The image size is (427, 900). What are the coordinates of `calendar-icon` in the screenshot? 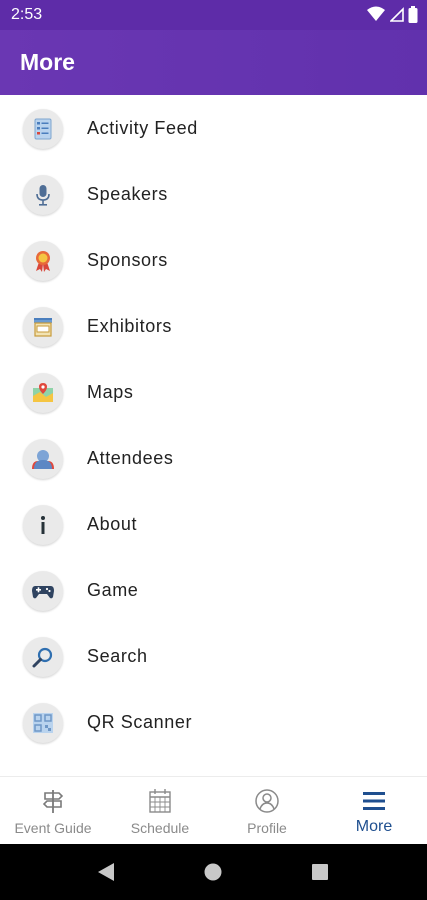 It's located at (160, 801).